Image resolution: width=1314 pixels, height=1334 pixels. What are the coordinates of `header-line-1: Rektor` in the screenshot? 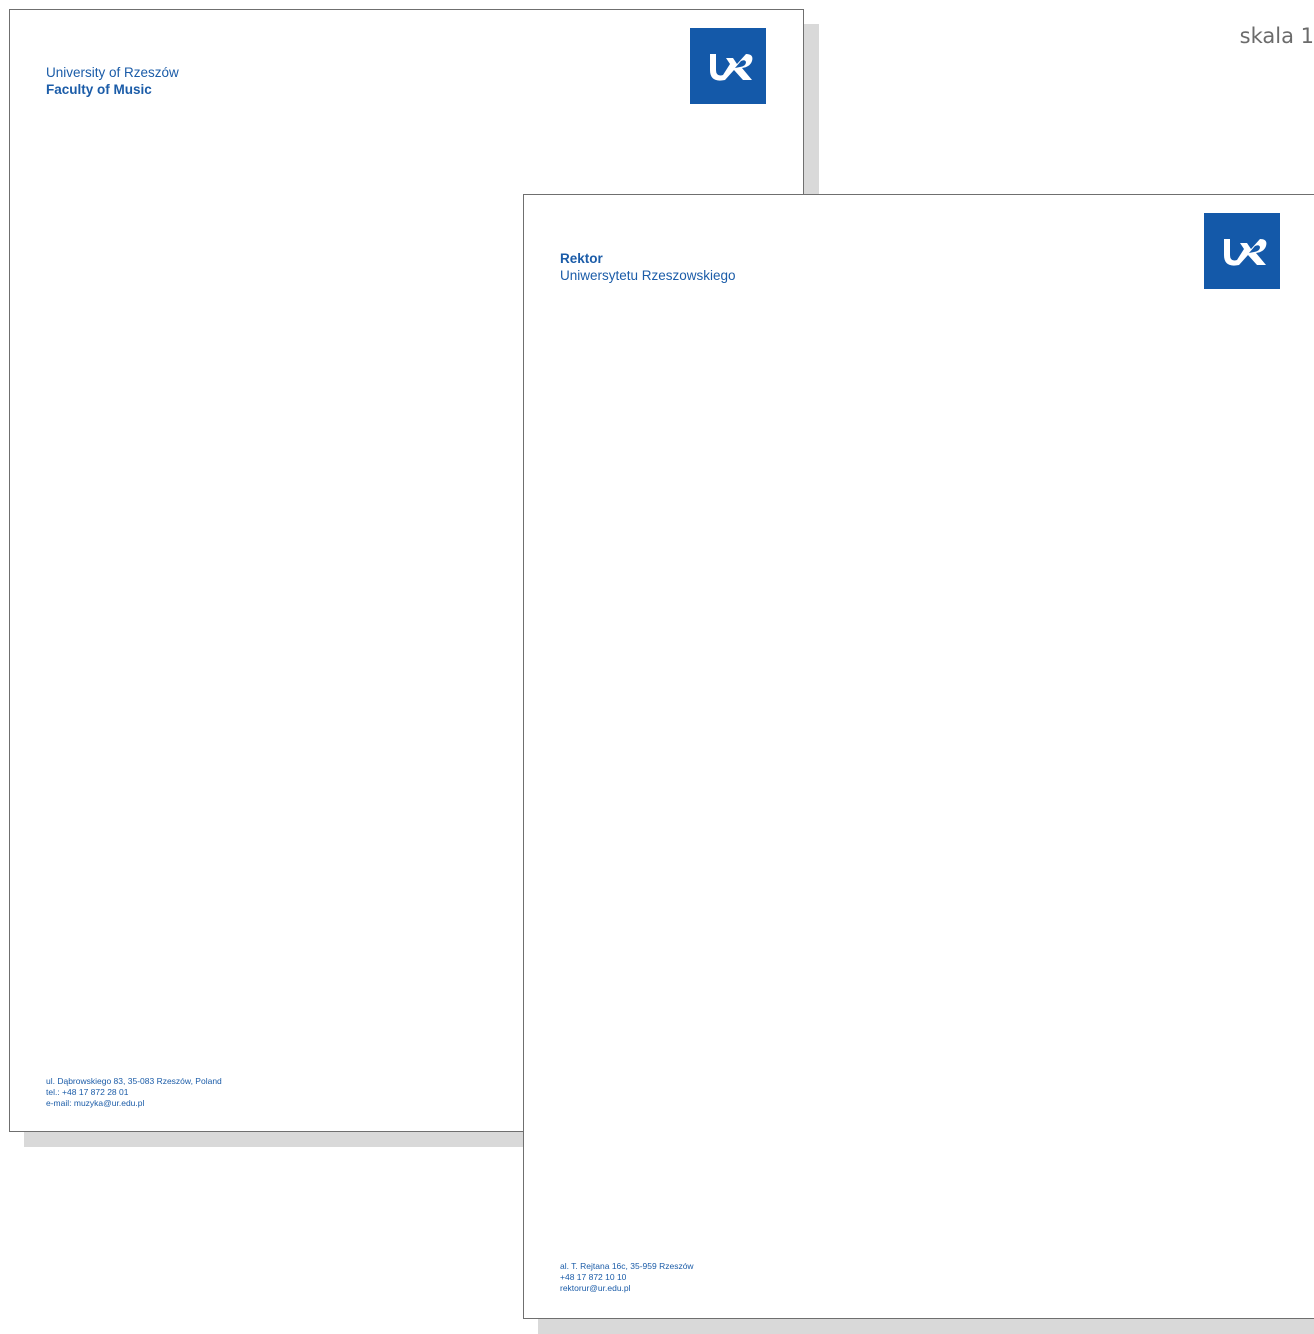 It's located at (581, 258).